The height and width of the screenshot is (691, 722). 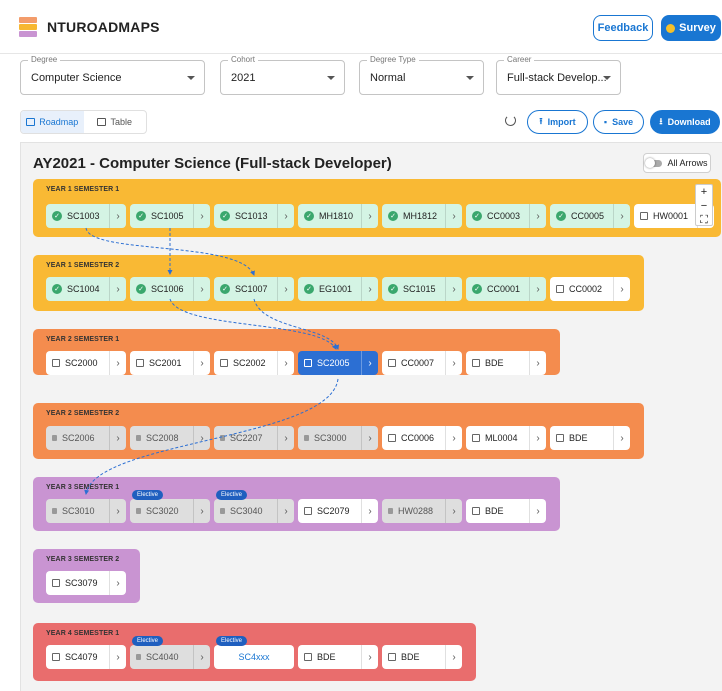 What do you see at coordinates (329, 511) in the screenshot?
I see `course-main: SC2079` at bounding box center [329, 511].